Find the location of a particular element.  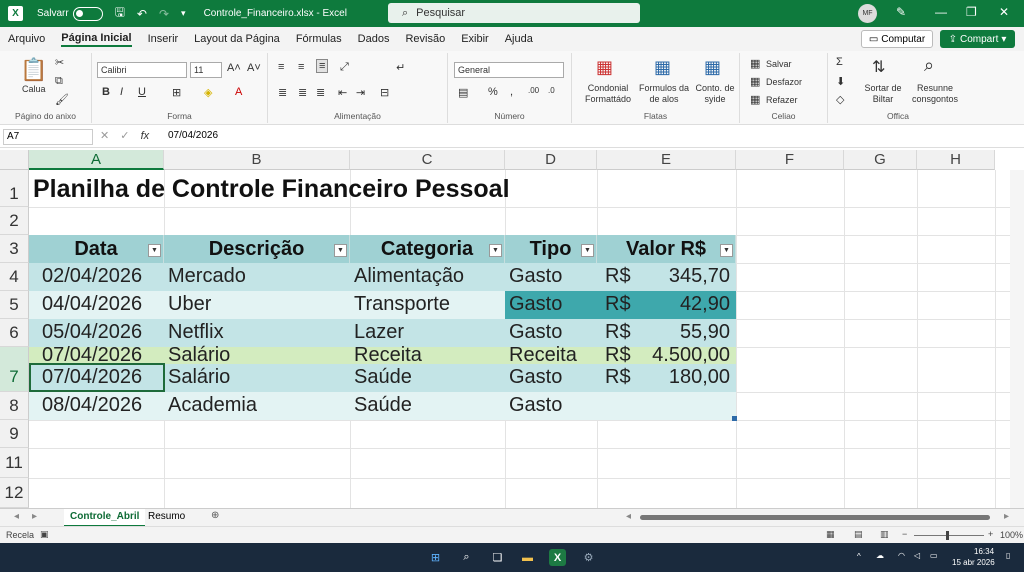

undo-icon: ↶ is located at coordinates (142, 14).